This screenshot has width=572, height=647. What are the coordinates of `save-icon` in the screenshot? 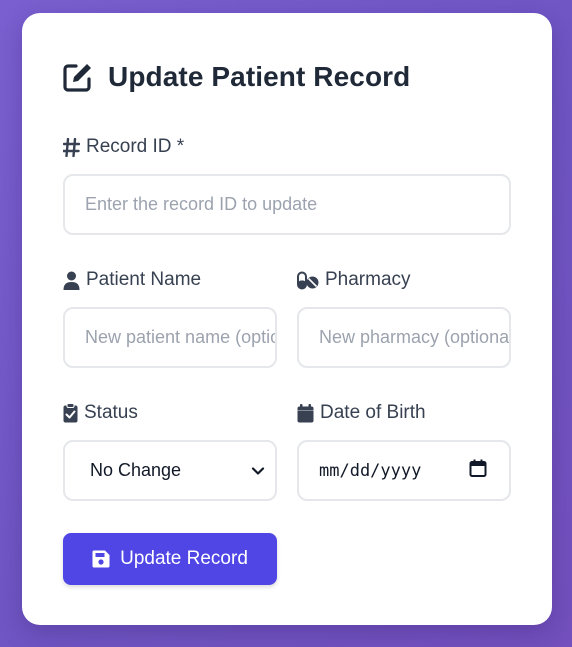 It's located at (101, 559).